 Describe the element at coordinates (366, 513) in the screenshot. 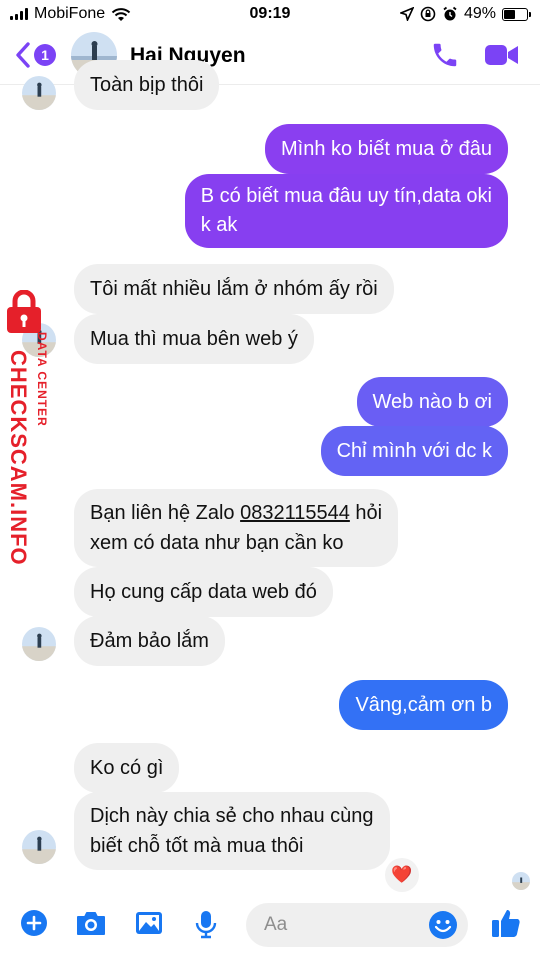

I see `message-text: hỏi` at that location.